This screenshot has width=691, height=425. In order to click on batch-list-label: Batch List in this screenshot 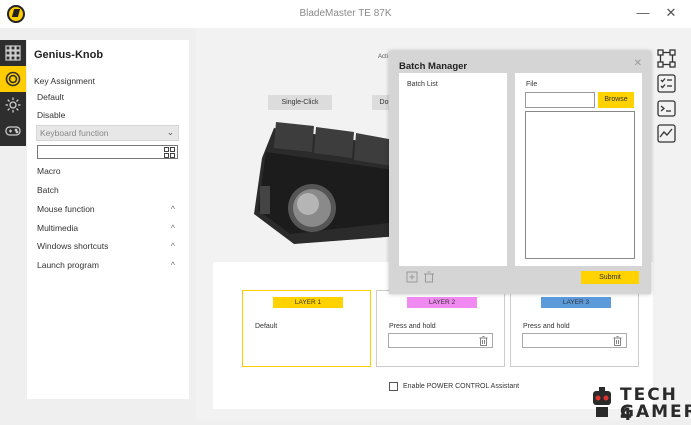, I will do `click(422, 84)`.